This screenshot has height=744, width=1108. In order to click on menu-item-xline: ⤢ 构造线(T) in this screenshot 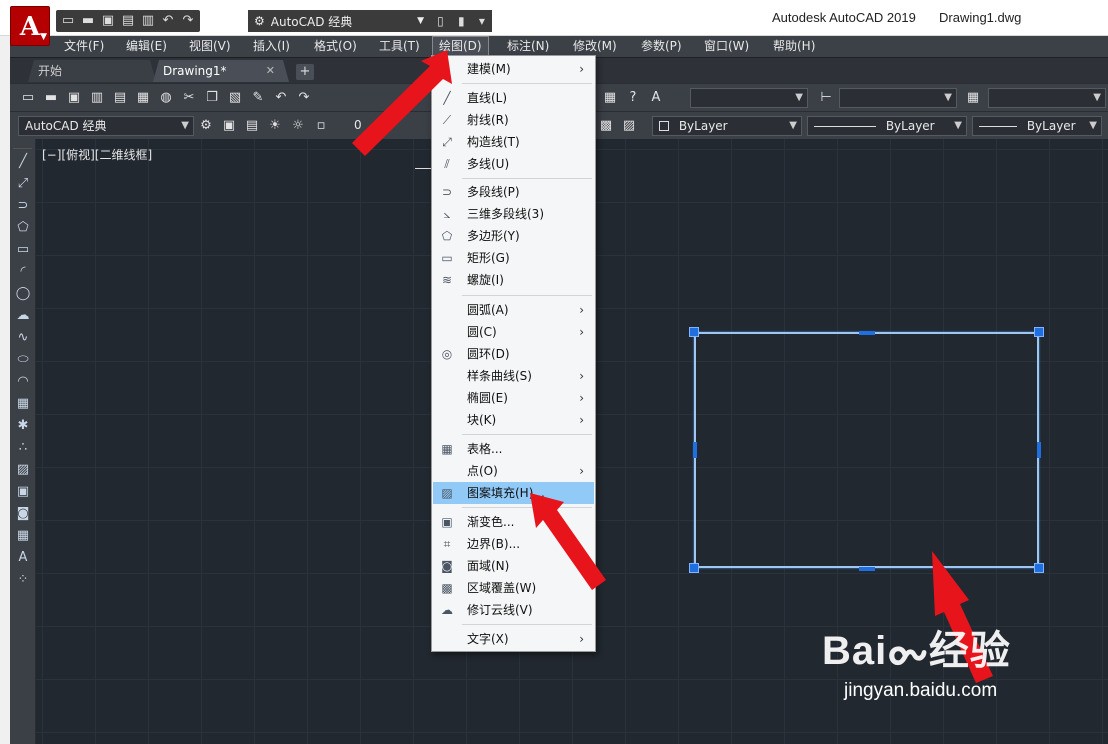, I will do `click(513, 142)`.